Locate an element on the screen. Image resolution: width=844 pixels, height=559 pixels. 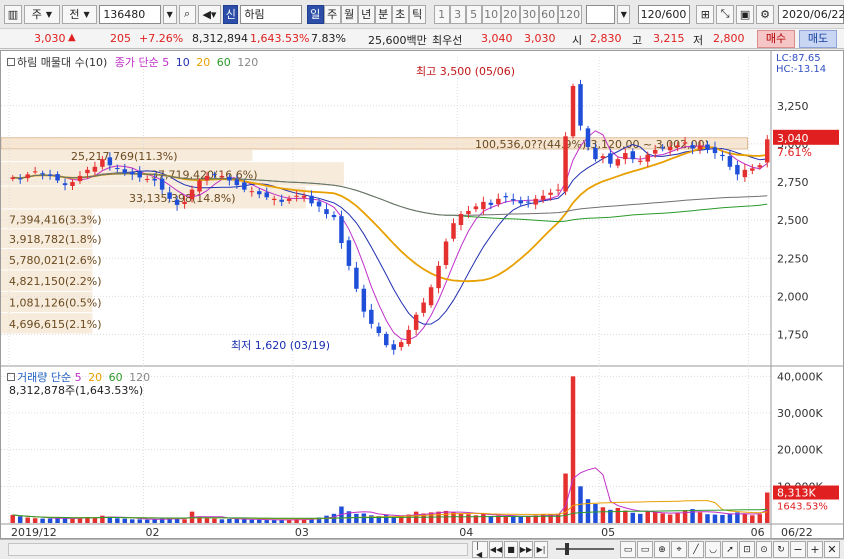
tab-yearly: 년 is located at coordinates (366, 14).